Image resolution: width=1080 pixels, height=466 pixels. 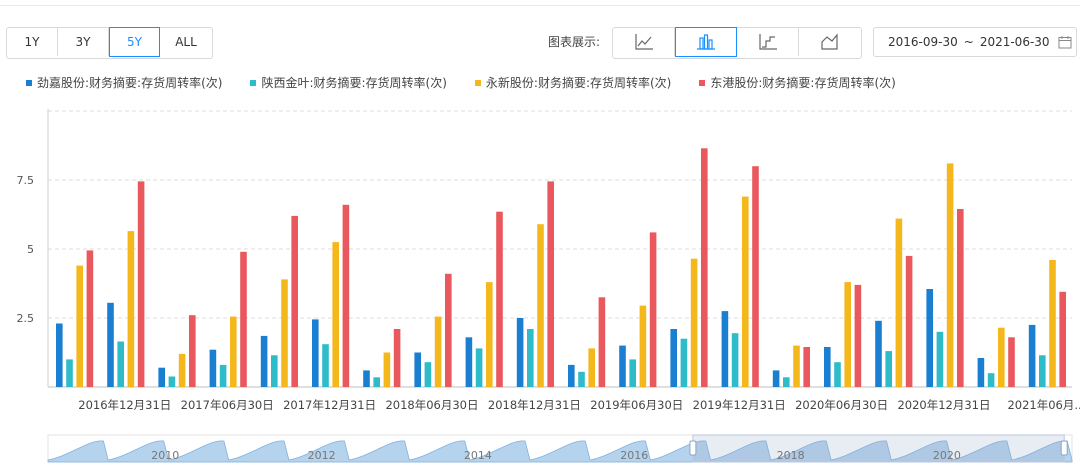 I want to click on y-tick-label: 7.5, so click(x=26, y=180).